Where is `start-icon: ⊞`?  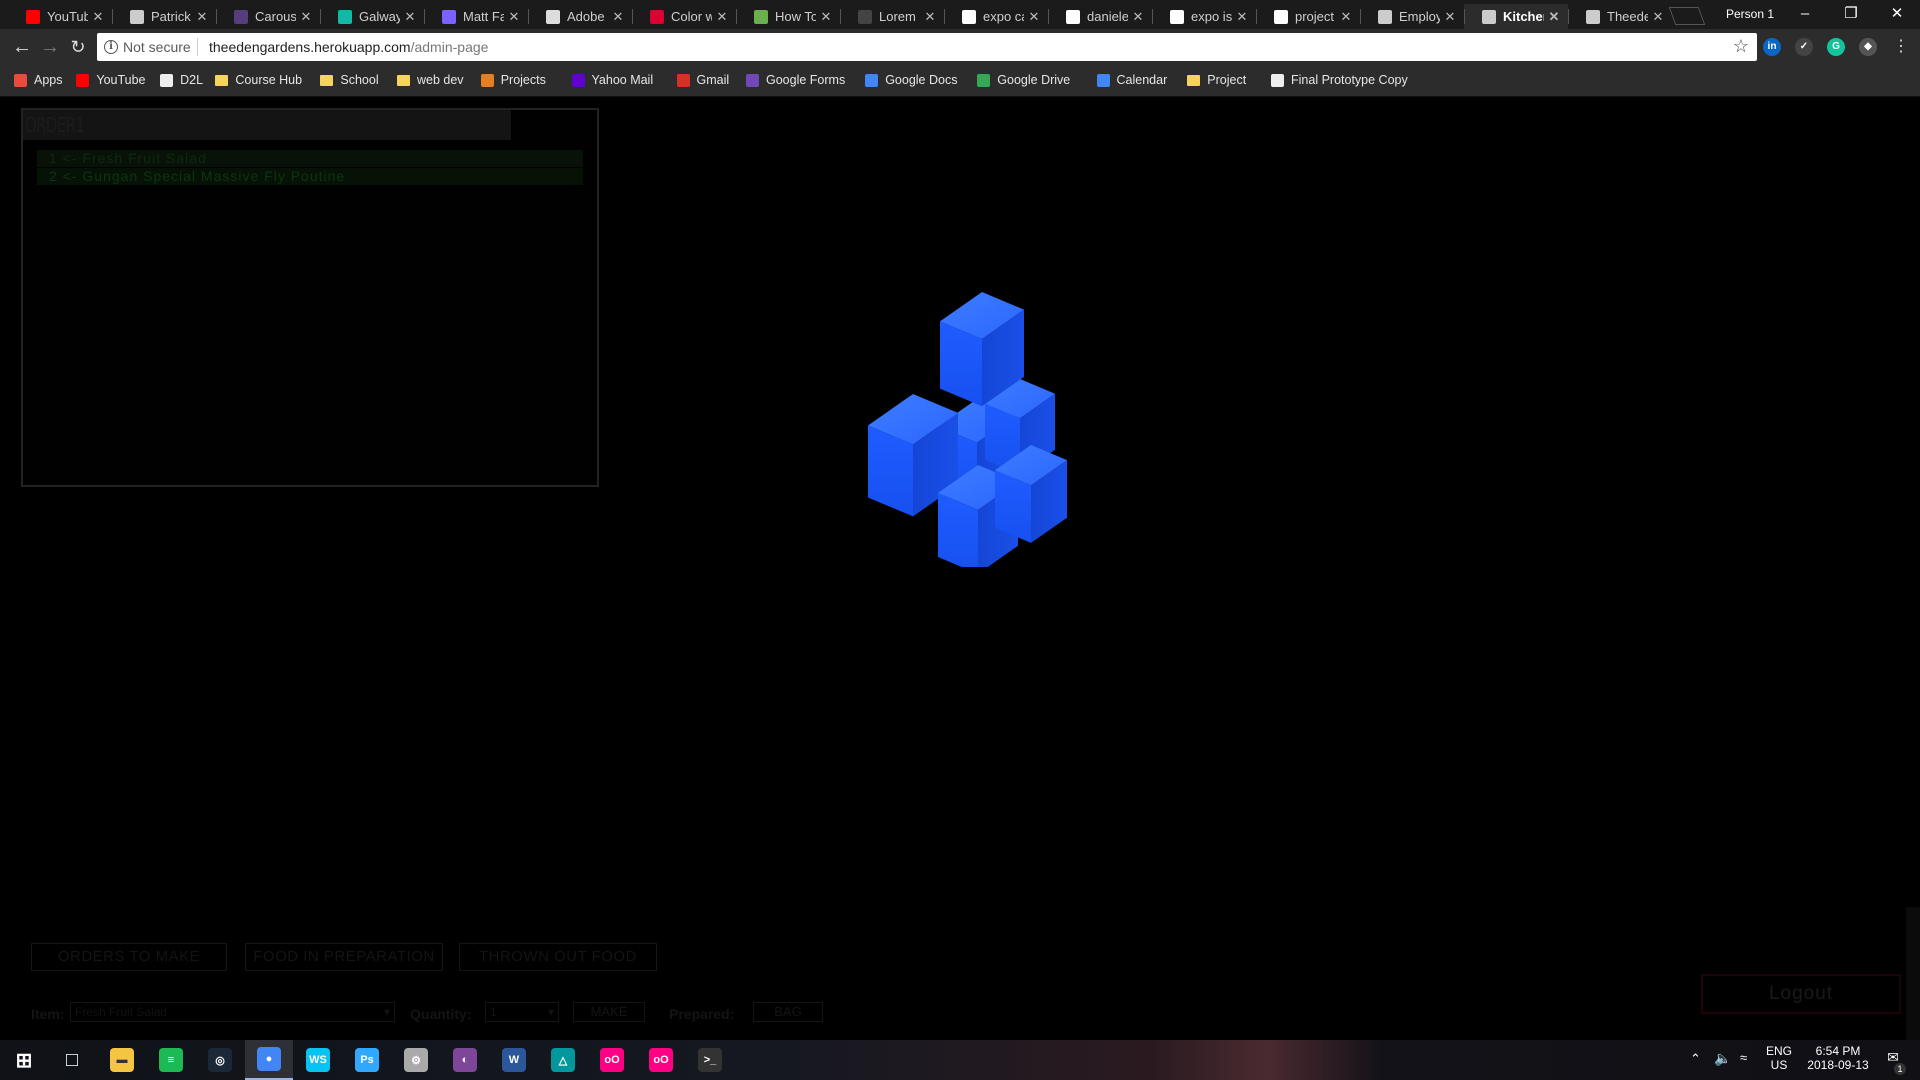 start-icon: ⊞ is located at coordinates (24, 1060).